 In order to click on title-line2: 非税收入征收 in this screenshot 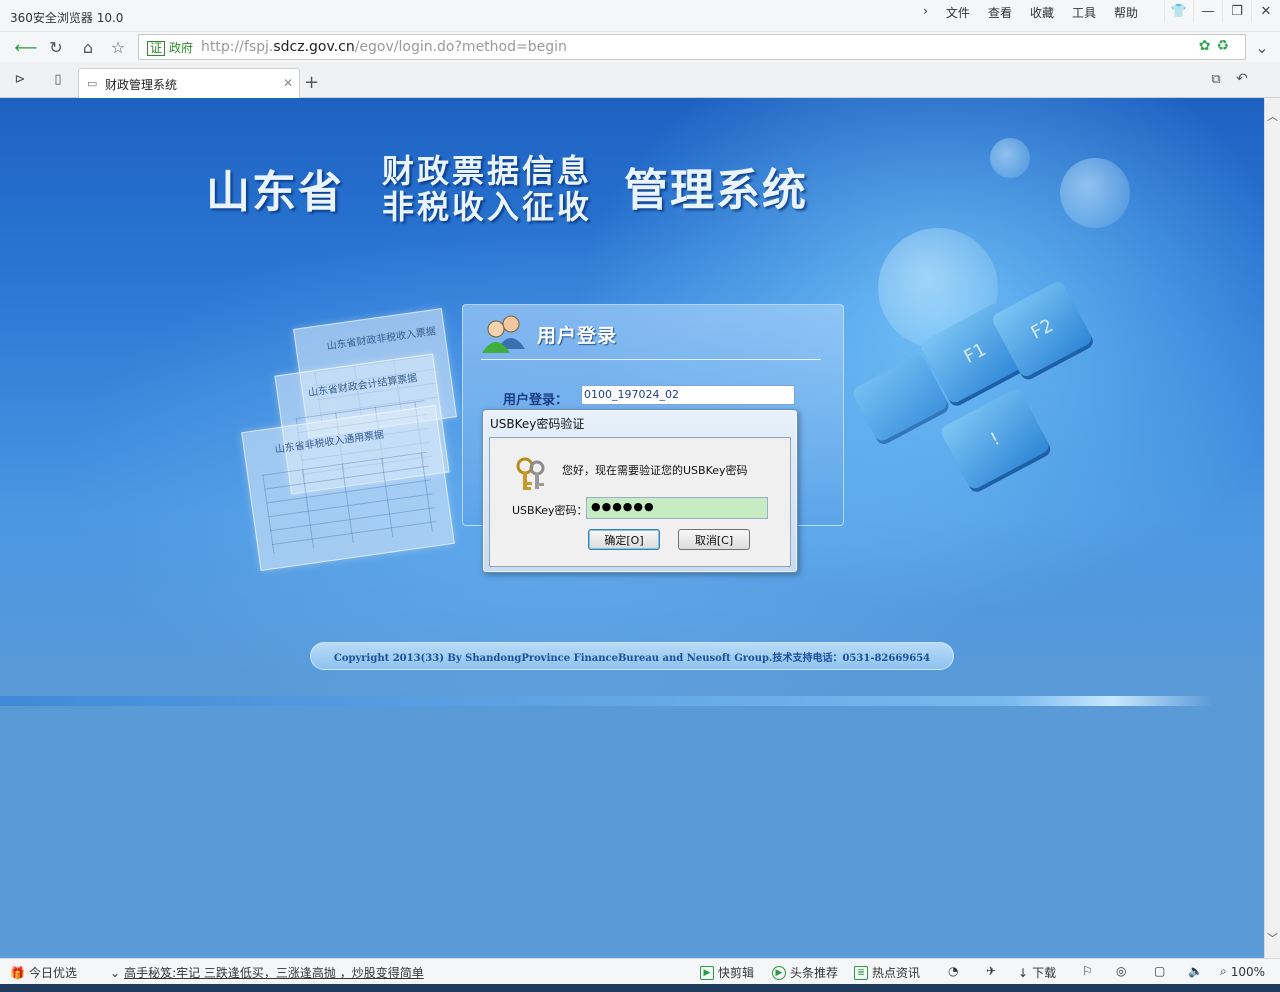, I will do `click(487, 207)`.